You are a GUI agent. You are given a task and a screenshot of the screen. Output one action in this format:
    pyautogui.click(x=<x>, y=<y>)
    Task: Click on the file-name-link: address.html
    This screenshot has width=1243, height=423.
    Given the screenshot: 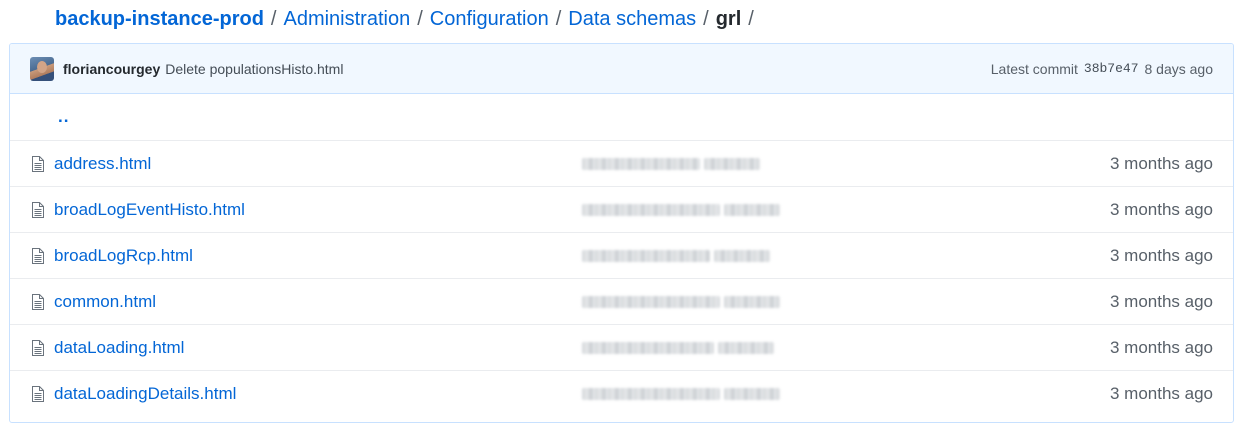 What is the action you would take?
    pyautogui.click(x=314, y=164)
    